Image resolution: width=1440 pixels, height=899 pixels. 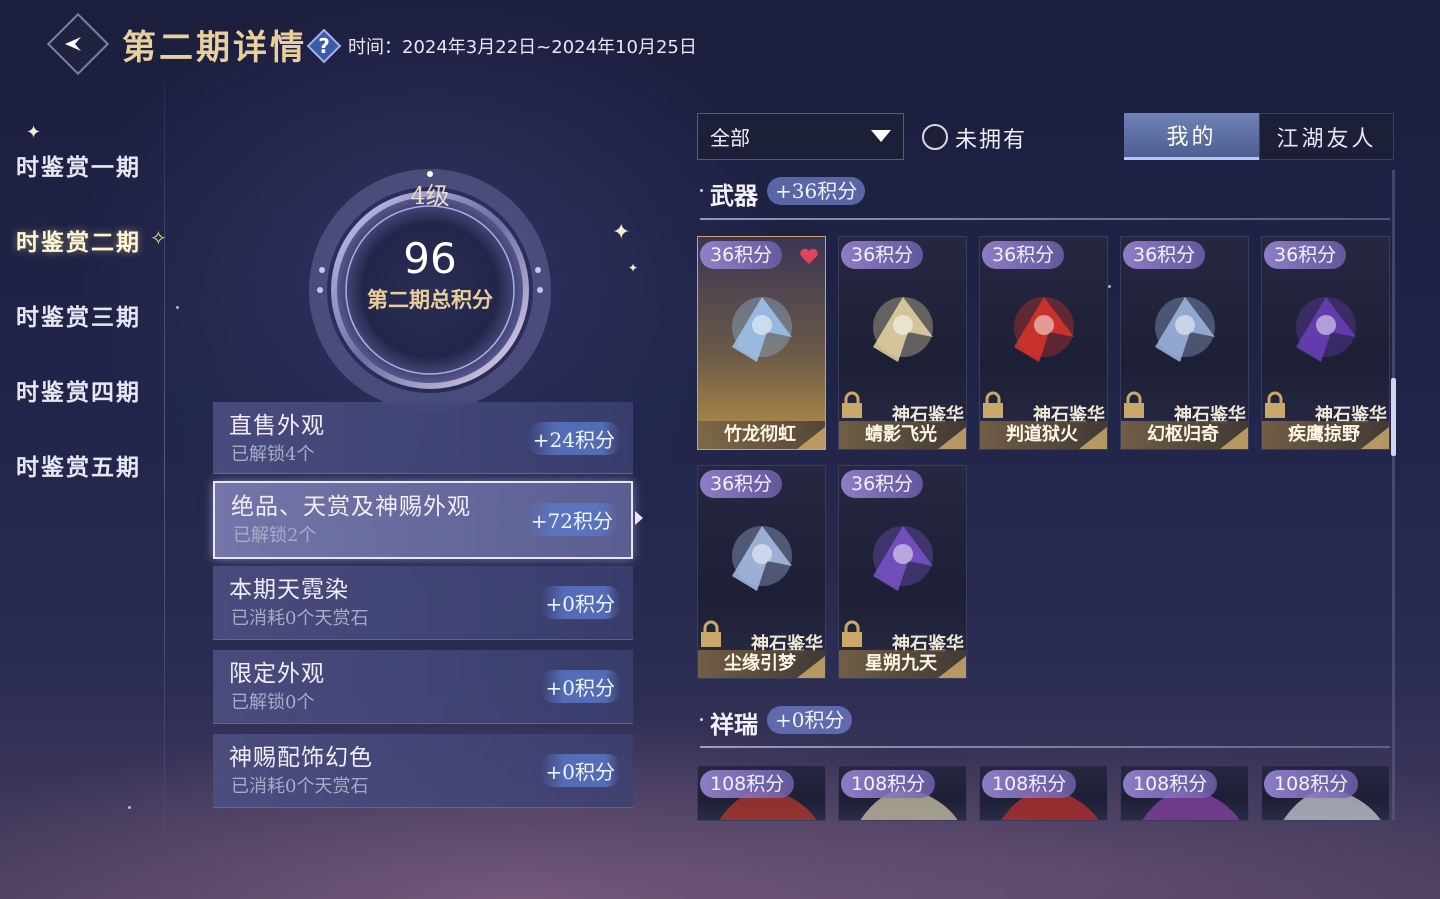 What do you see at coordinates (991, 140) in the screenshot?
I see `unowned-label: 未拥有` at bounding box center [991, 140].